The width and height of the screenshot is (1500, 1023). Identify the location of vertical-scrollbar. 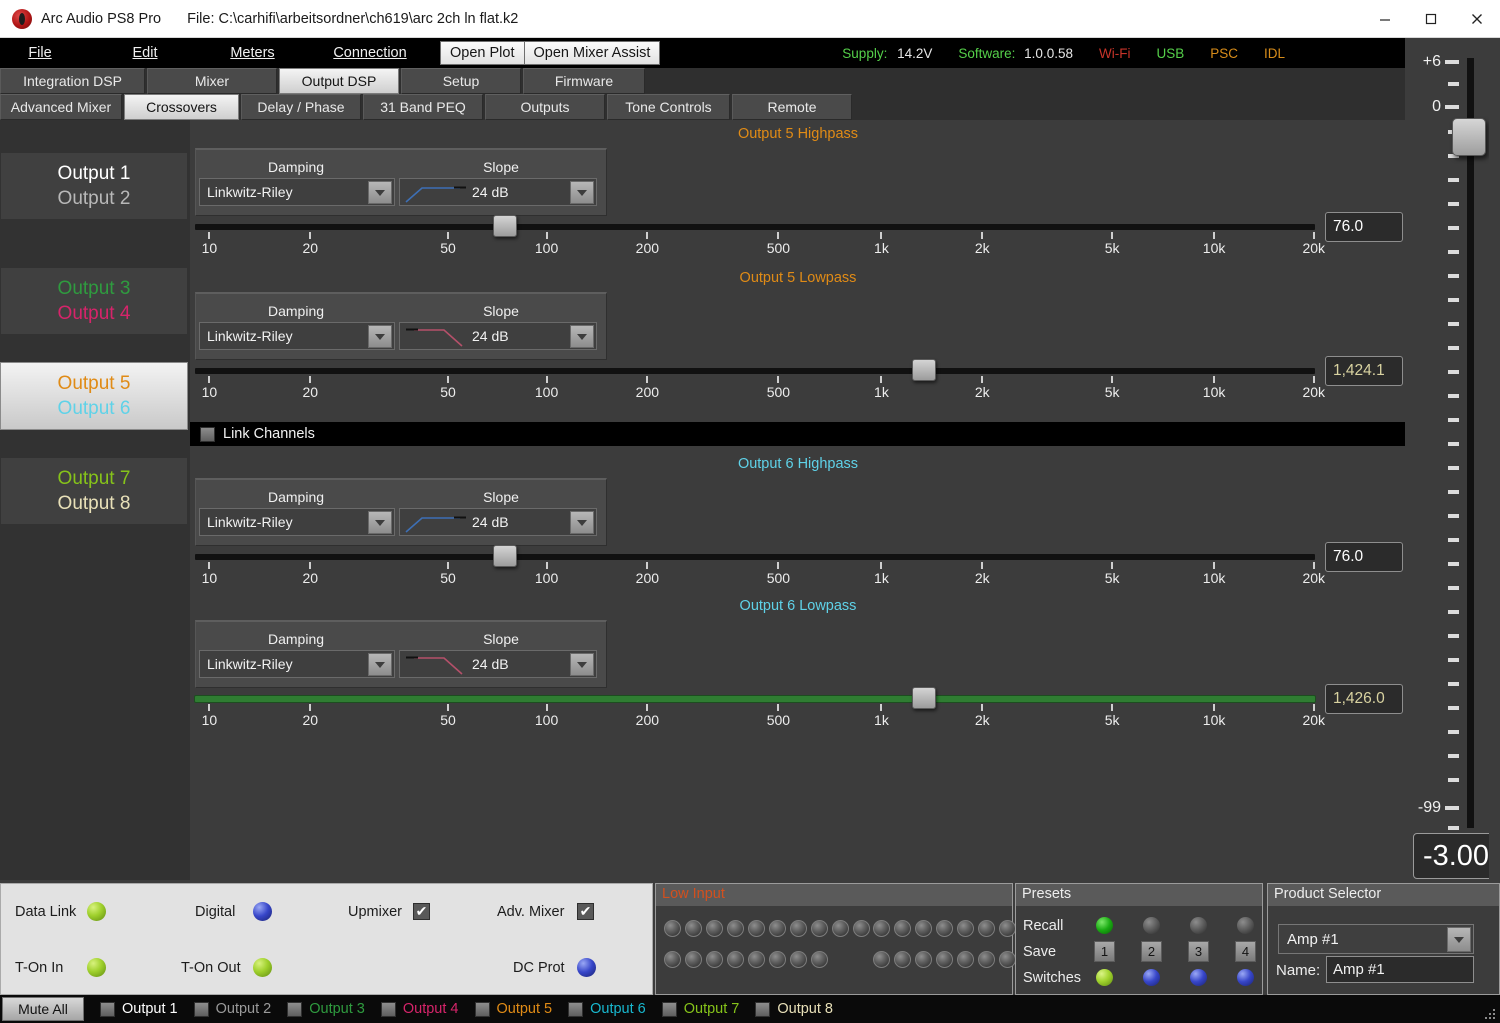
(1494, 530).